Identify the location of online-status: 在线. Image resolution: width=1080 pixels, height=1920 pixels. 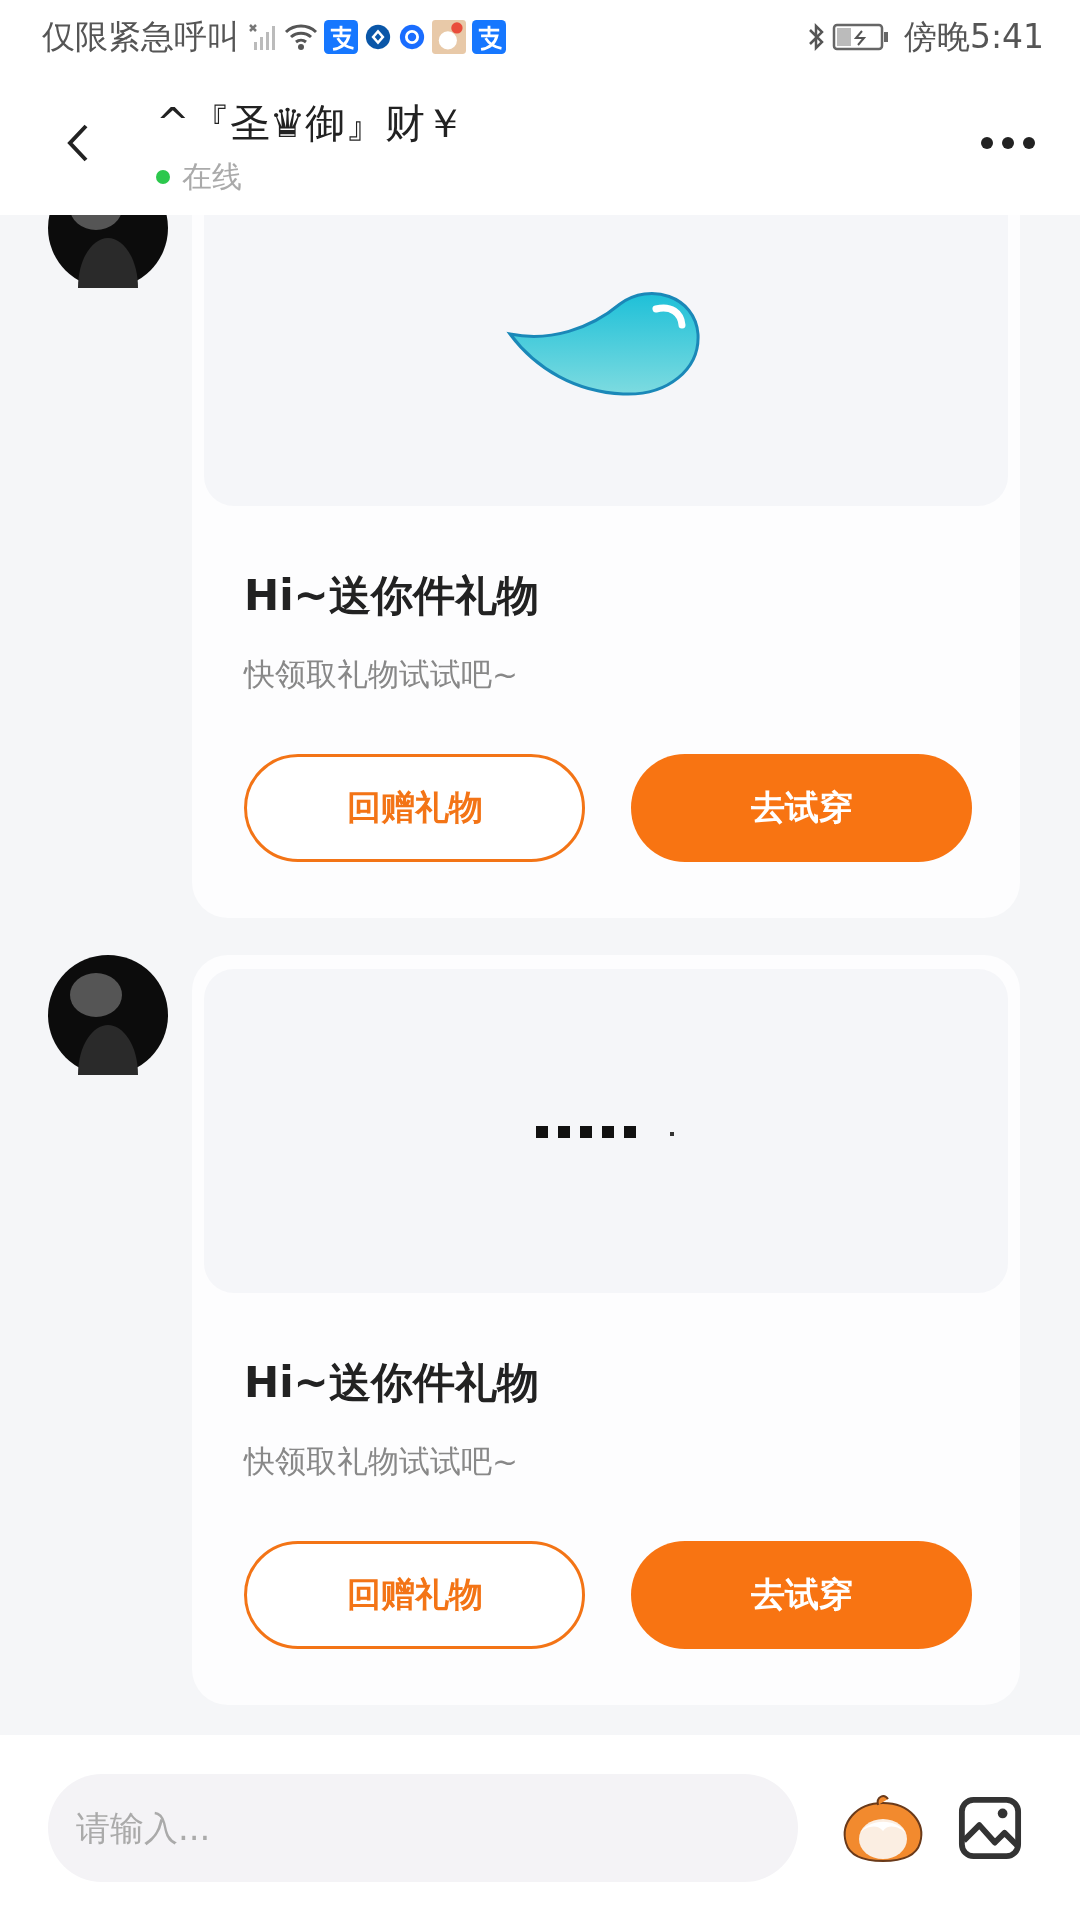
(212, 176).